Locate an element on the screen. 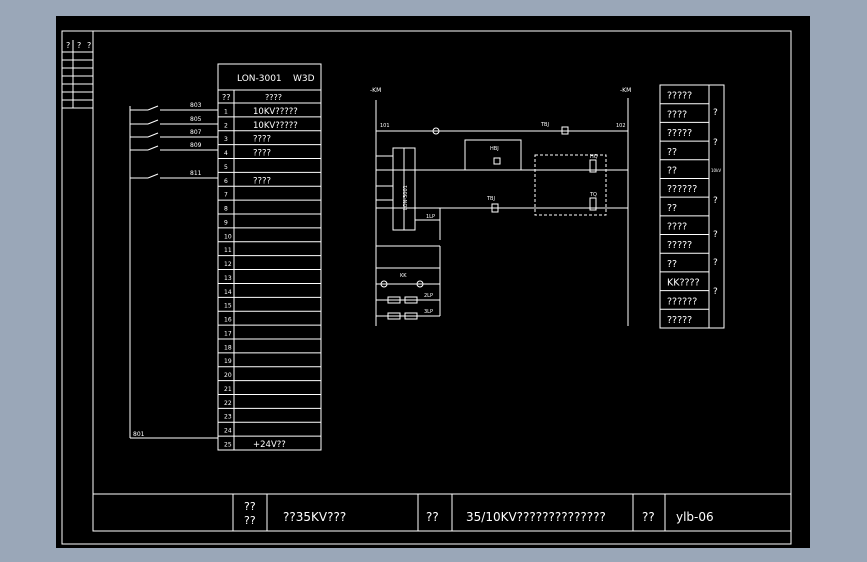 The image size is (867, 562). terminal-number: 3 is located at coordinates (226, 139).